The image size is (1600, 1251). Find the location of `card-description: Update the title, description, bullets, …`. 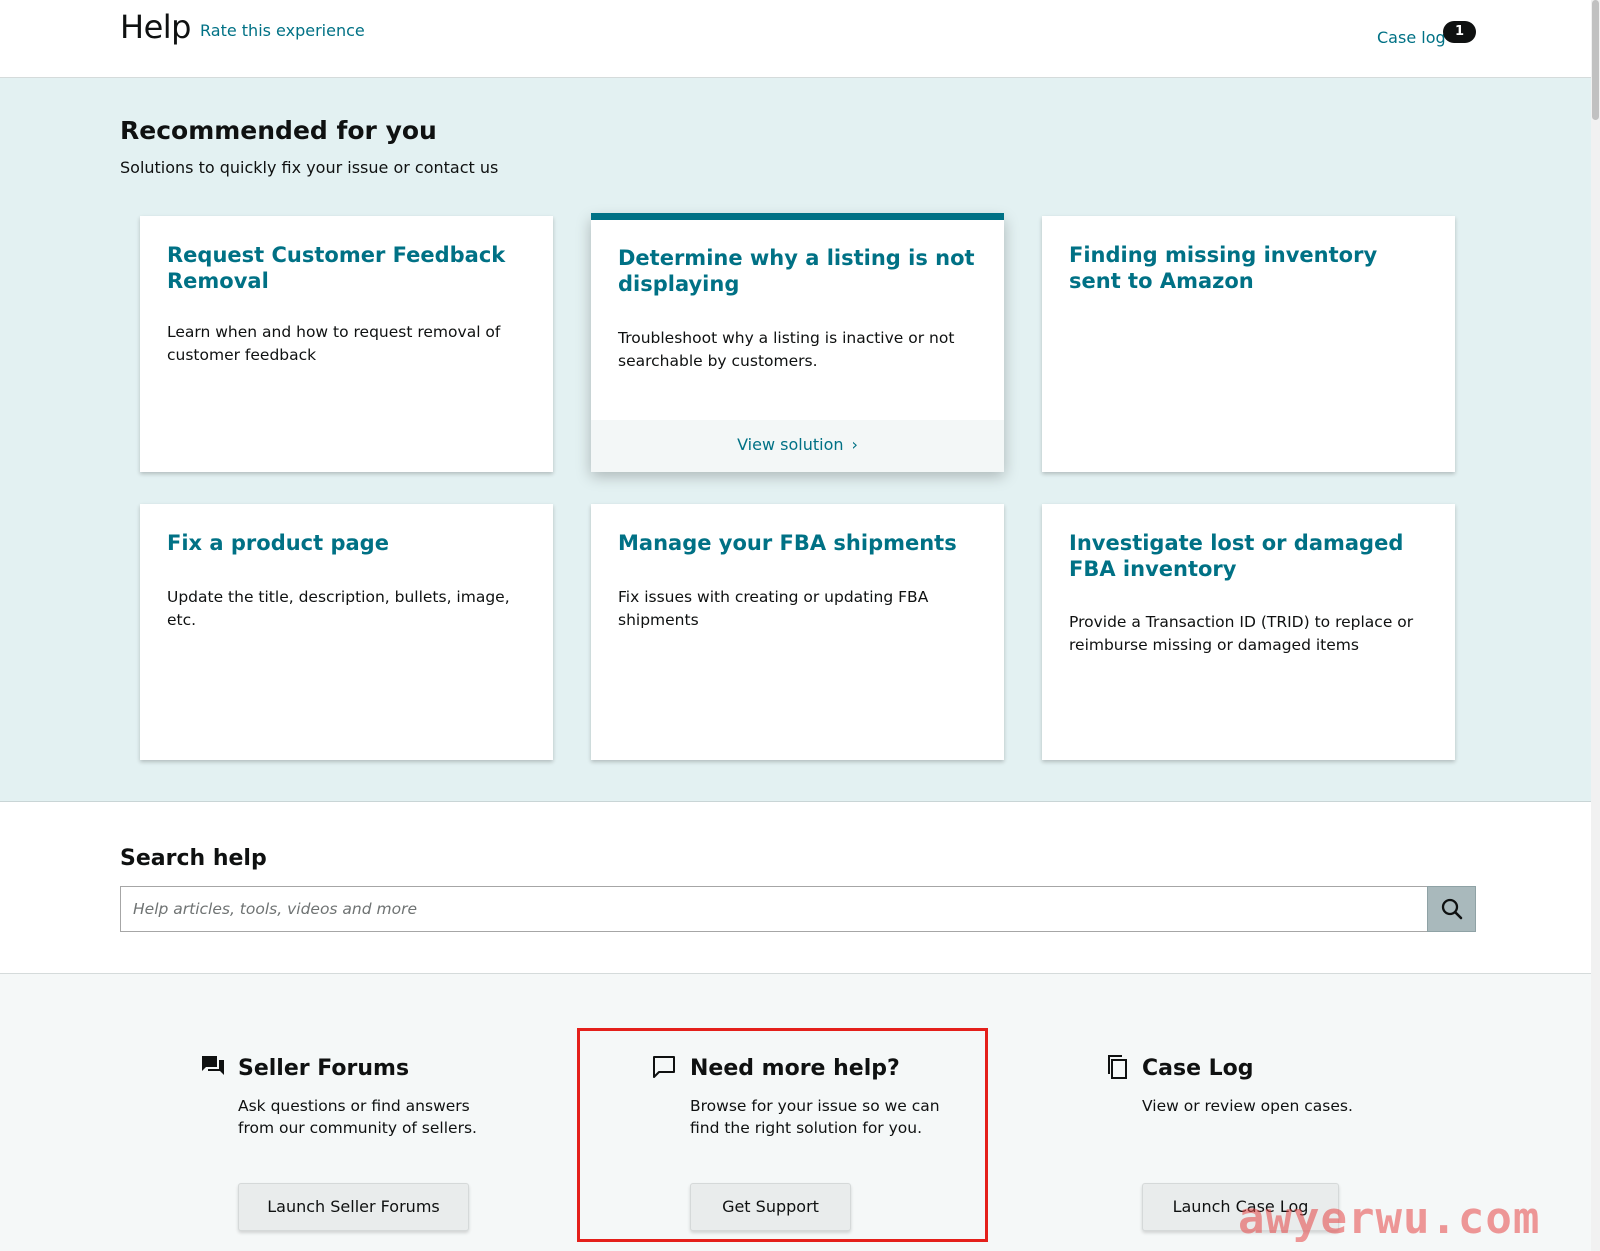

card-description: Update the title, description, bullets, … is located at coordinates (338, 608).